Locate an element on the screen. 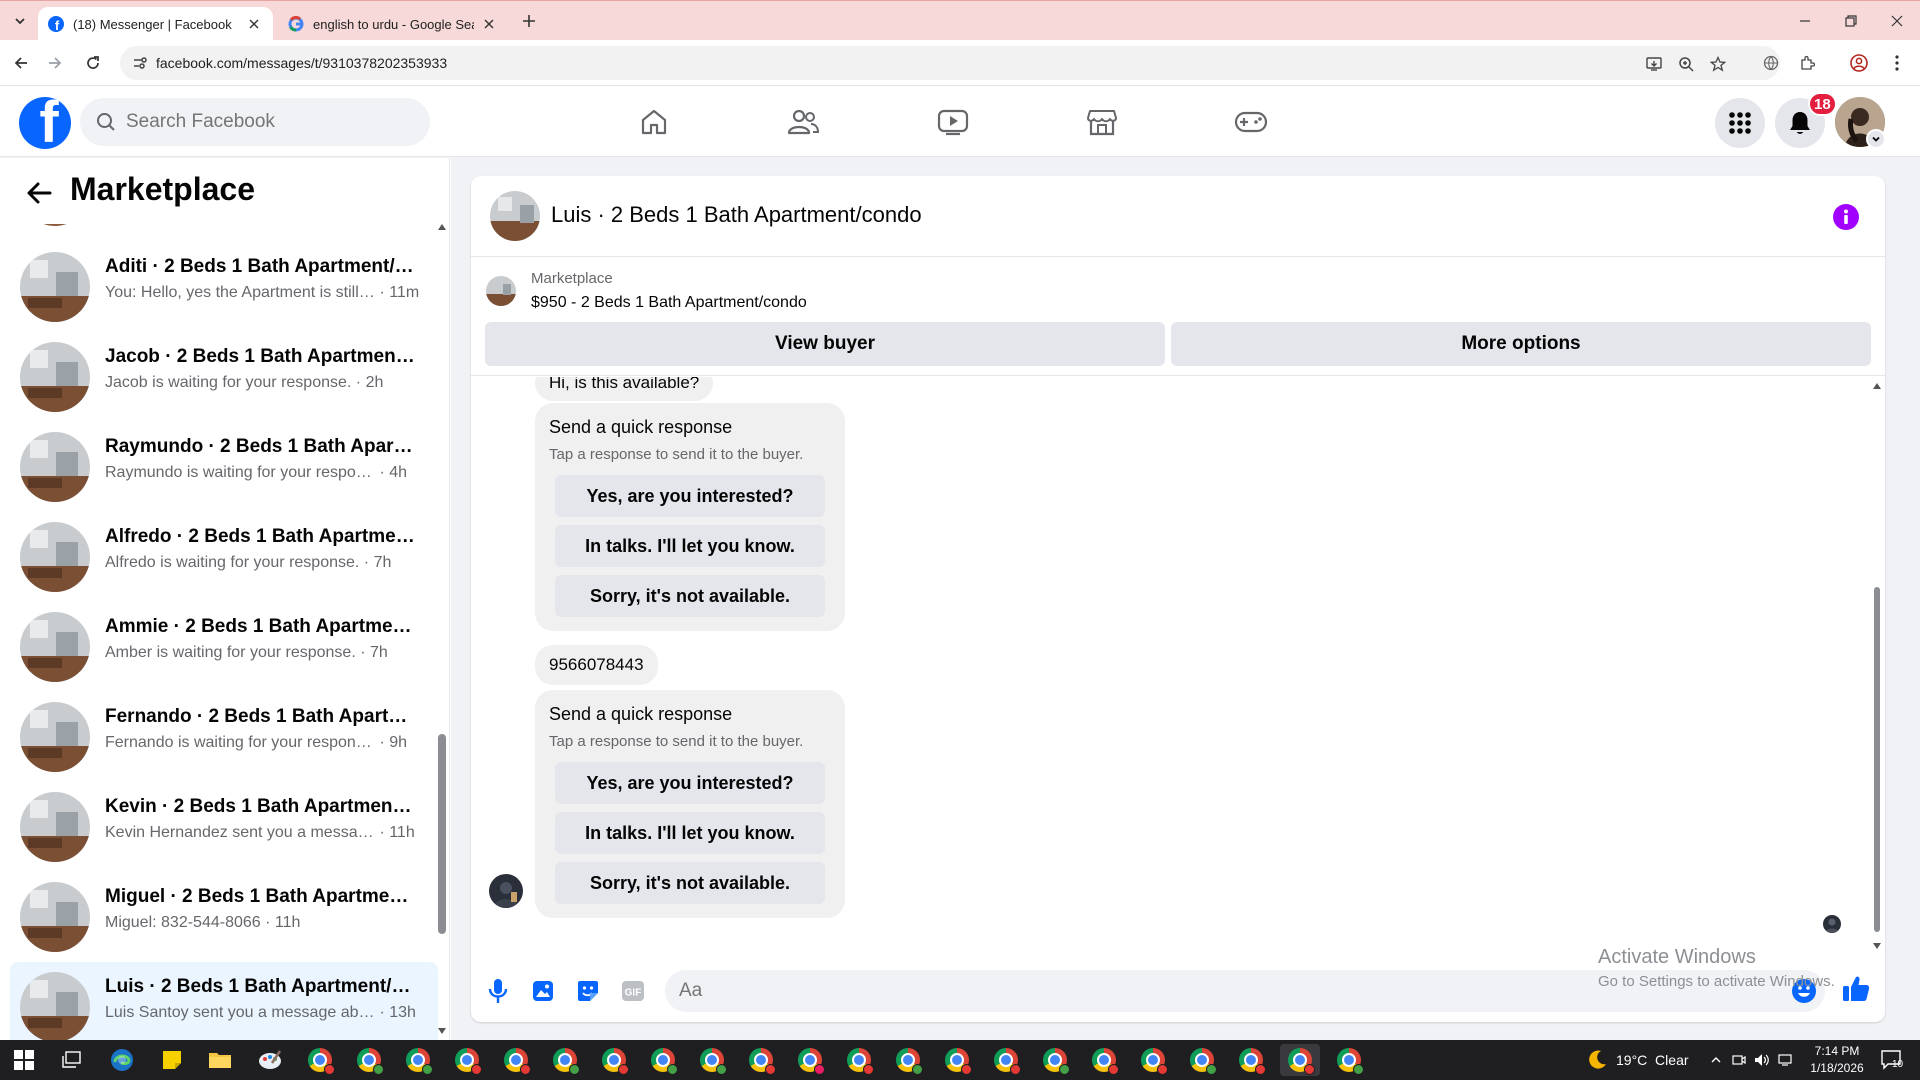 The height and width of the screenshot is (1080, 1920). message-text: 9566078443 is located at coordinates (596, 665).